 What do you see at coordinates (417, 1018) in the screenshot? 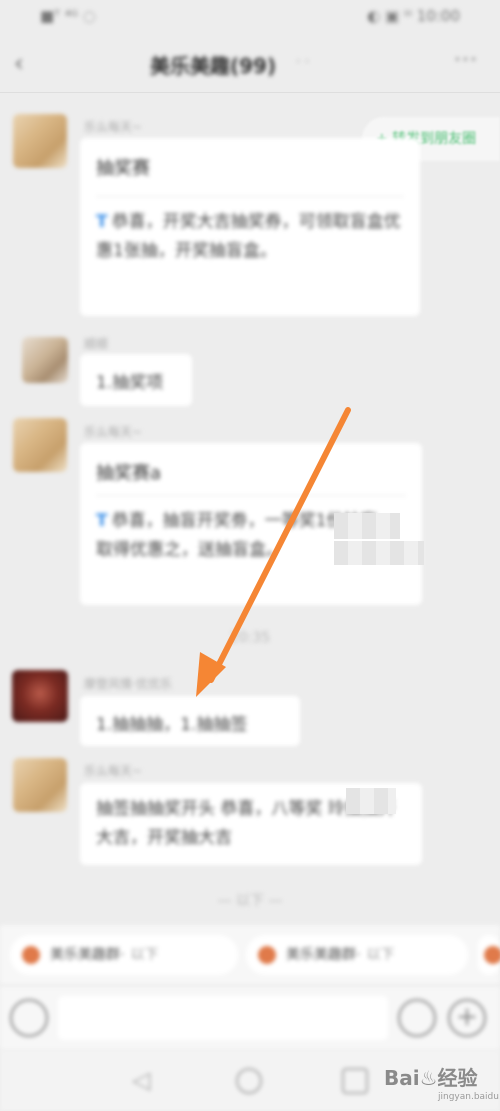
I see `emoji-icon` at bounding box center [417, 1018].